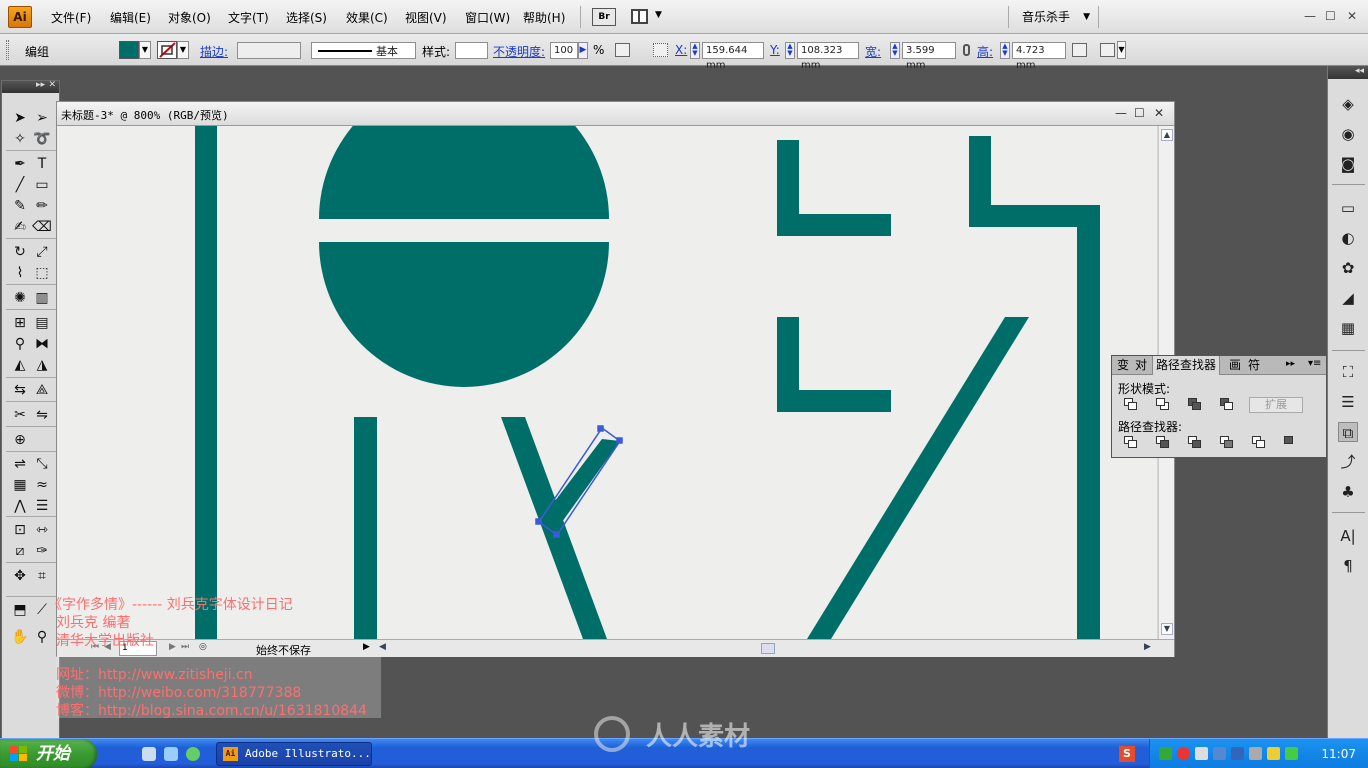  What do you see at coordinates (985, 51) in the screenshot?
I see `height-label: 高:` at bounding box center [985, 51].